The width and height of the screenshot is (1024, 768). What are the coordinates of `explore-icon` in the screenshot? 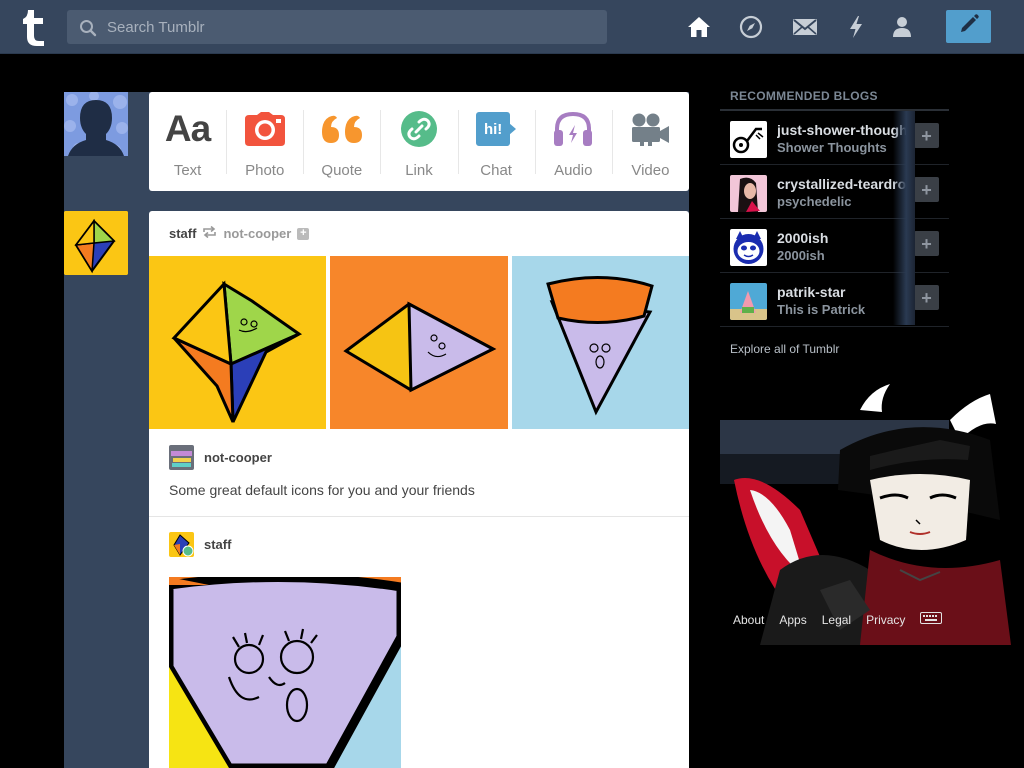 It's located at (751, 27).